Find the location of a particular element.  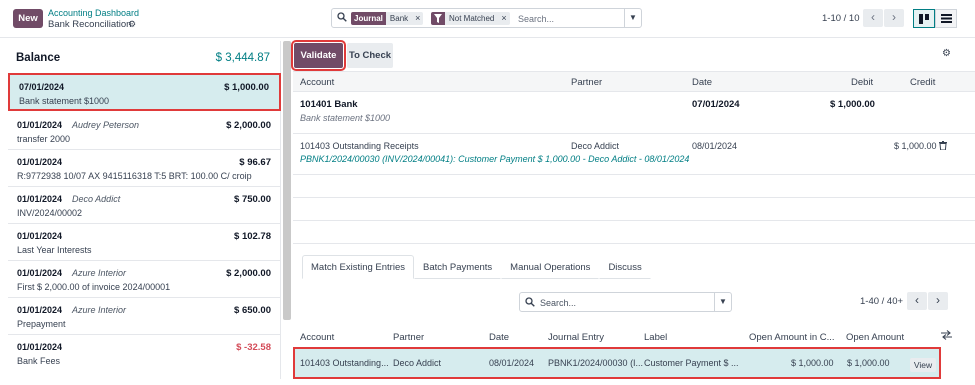

list-icon is located at coordinates (946, 18).